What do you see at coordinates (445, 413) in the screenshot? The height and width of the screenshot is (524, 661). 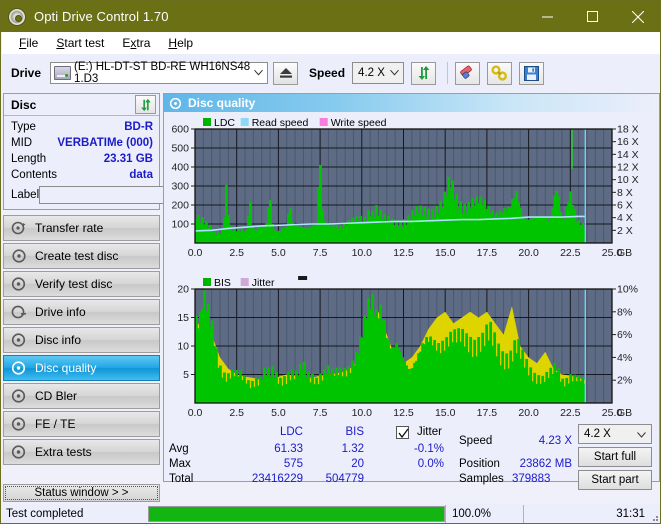 I see `x-tick-label: 15.0` at bounding box center [445, 413].